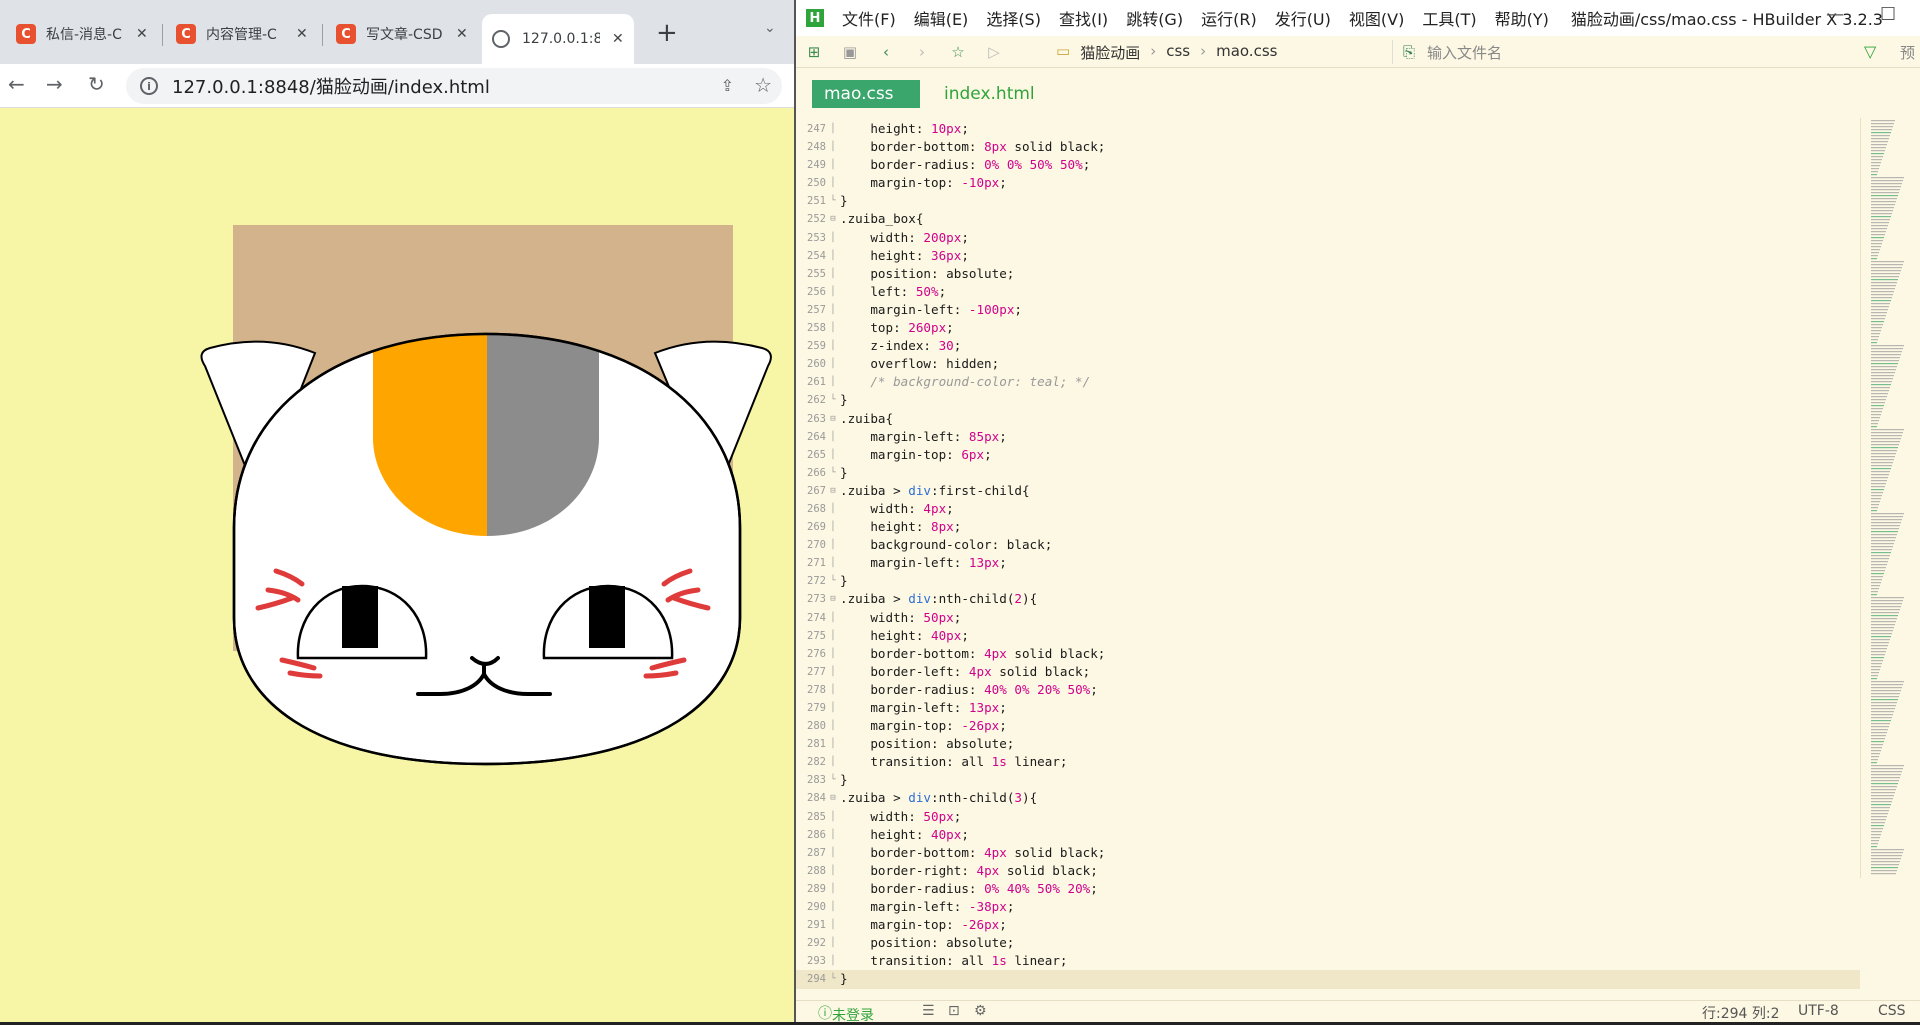 The width and height of the screenshot is (1920, 1025). I want to click on code-line: 282 │ transition: all 1s linear;, so click(1328, 762).